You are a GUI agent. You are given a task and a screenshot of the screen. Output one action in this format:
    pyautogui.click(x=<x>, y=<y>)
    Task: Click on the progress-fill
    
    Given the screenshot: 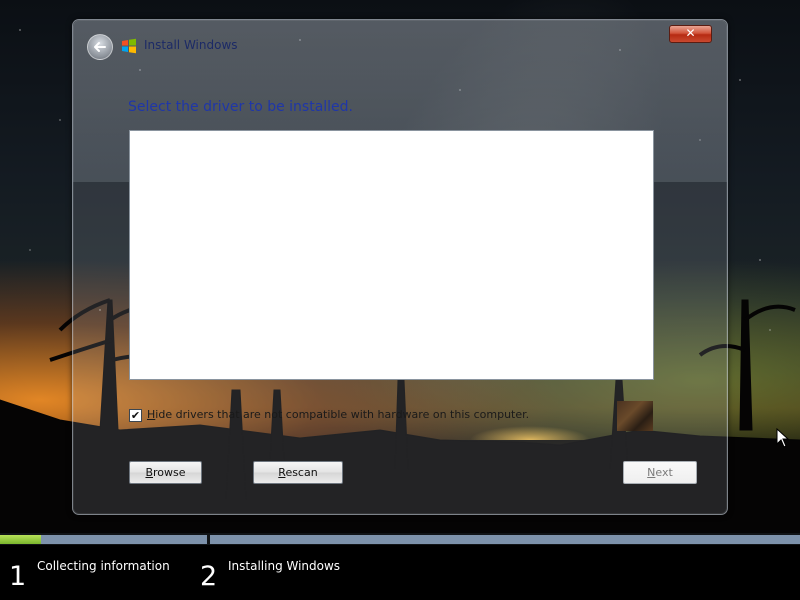 What is the action you would take?
    pyautogui.click(x=20, y=539)
    